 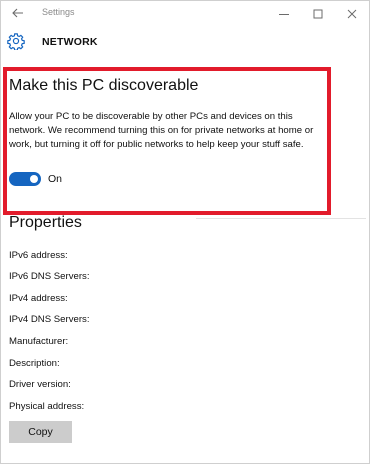 I want to click on back-button, so click(x=18, y=13).